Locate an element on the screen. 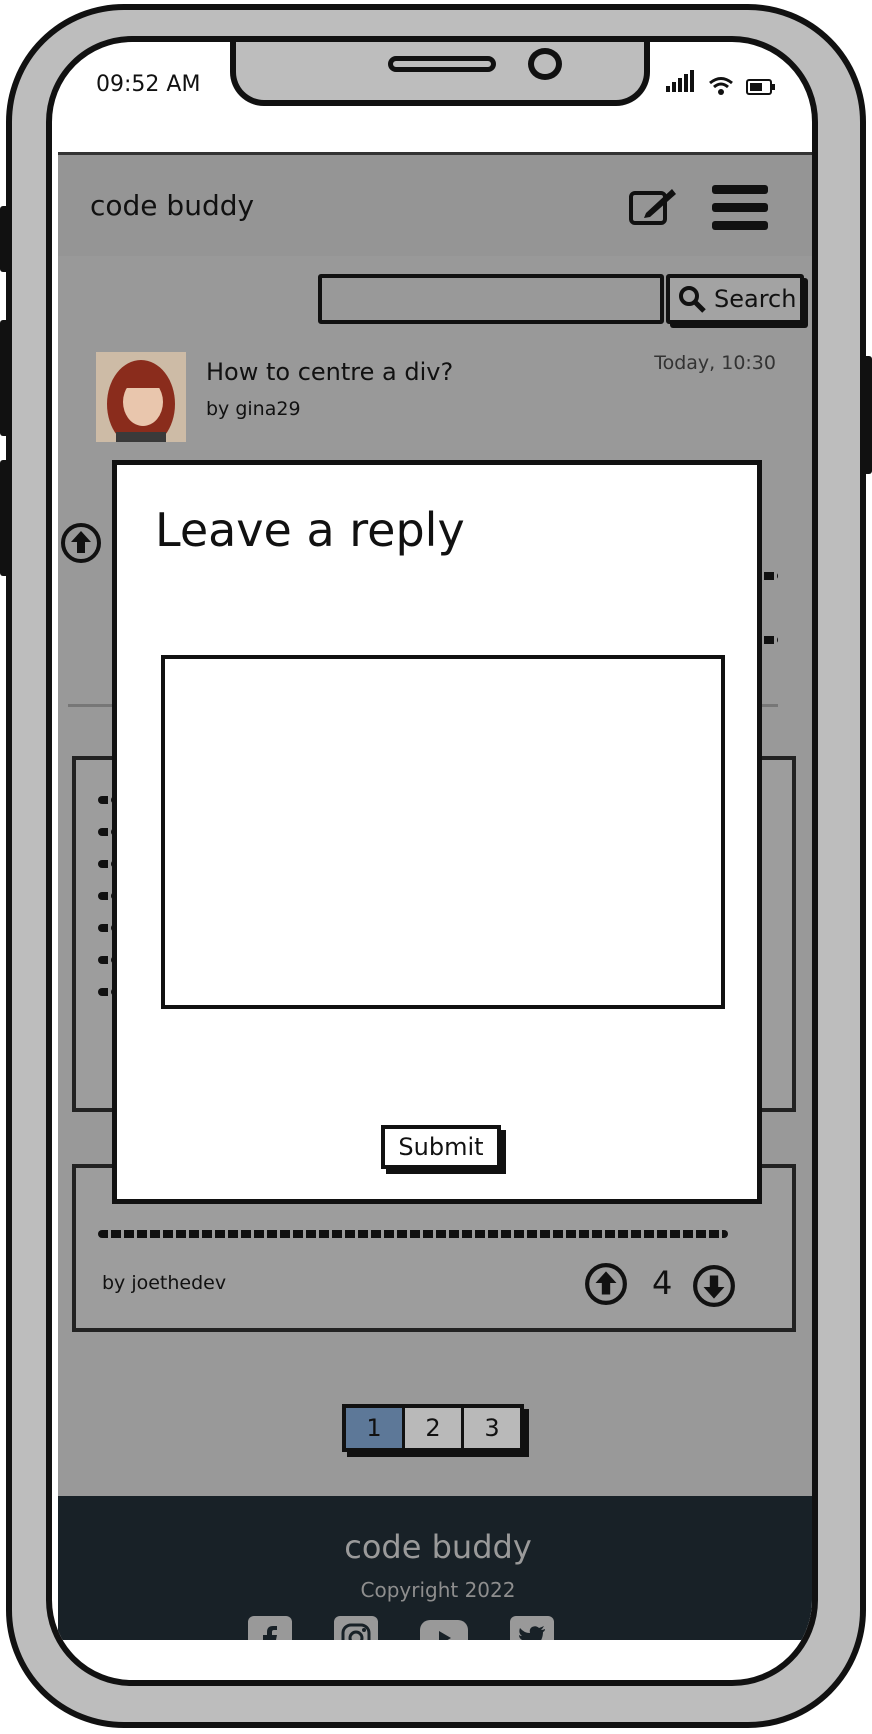 The height and width of the screenshot is (1734, 872). instagram-icon is located at coordinates (356, 1628).